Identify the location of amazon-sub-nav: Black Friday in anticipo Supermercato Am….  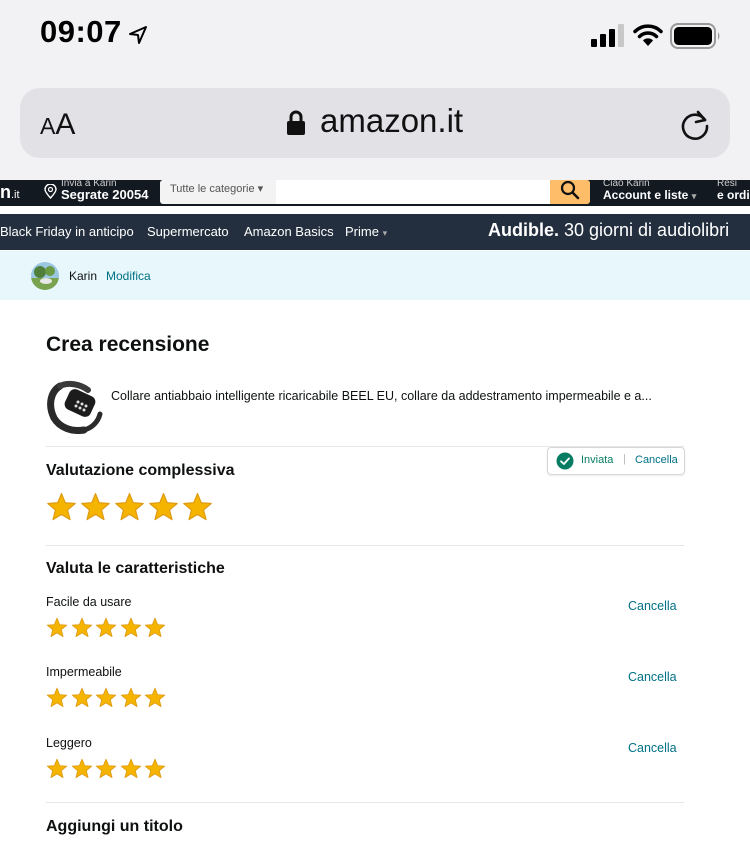
(375, 232).